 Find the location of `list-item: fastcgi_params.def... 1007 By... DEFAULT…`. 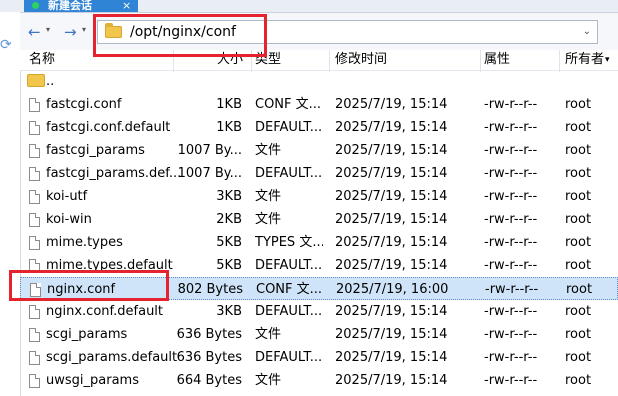

list-item: fastcgi_params.def... 1007 By... DEFAULT… is located at coordinates (319, 173).